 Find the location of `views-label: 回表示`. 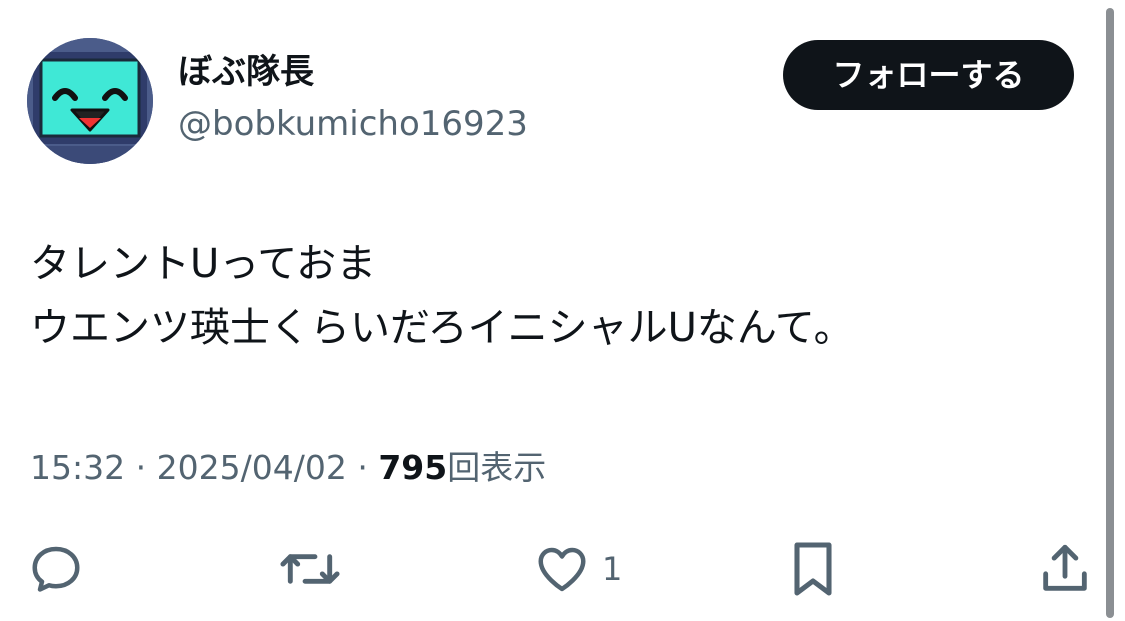

views-label: 回表示 is located at coordinates (497, 467).